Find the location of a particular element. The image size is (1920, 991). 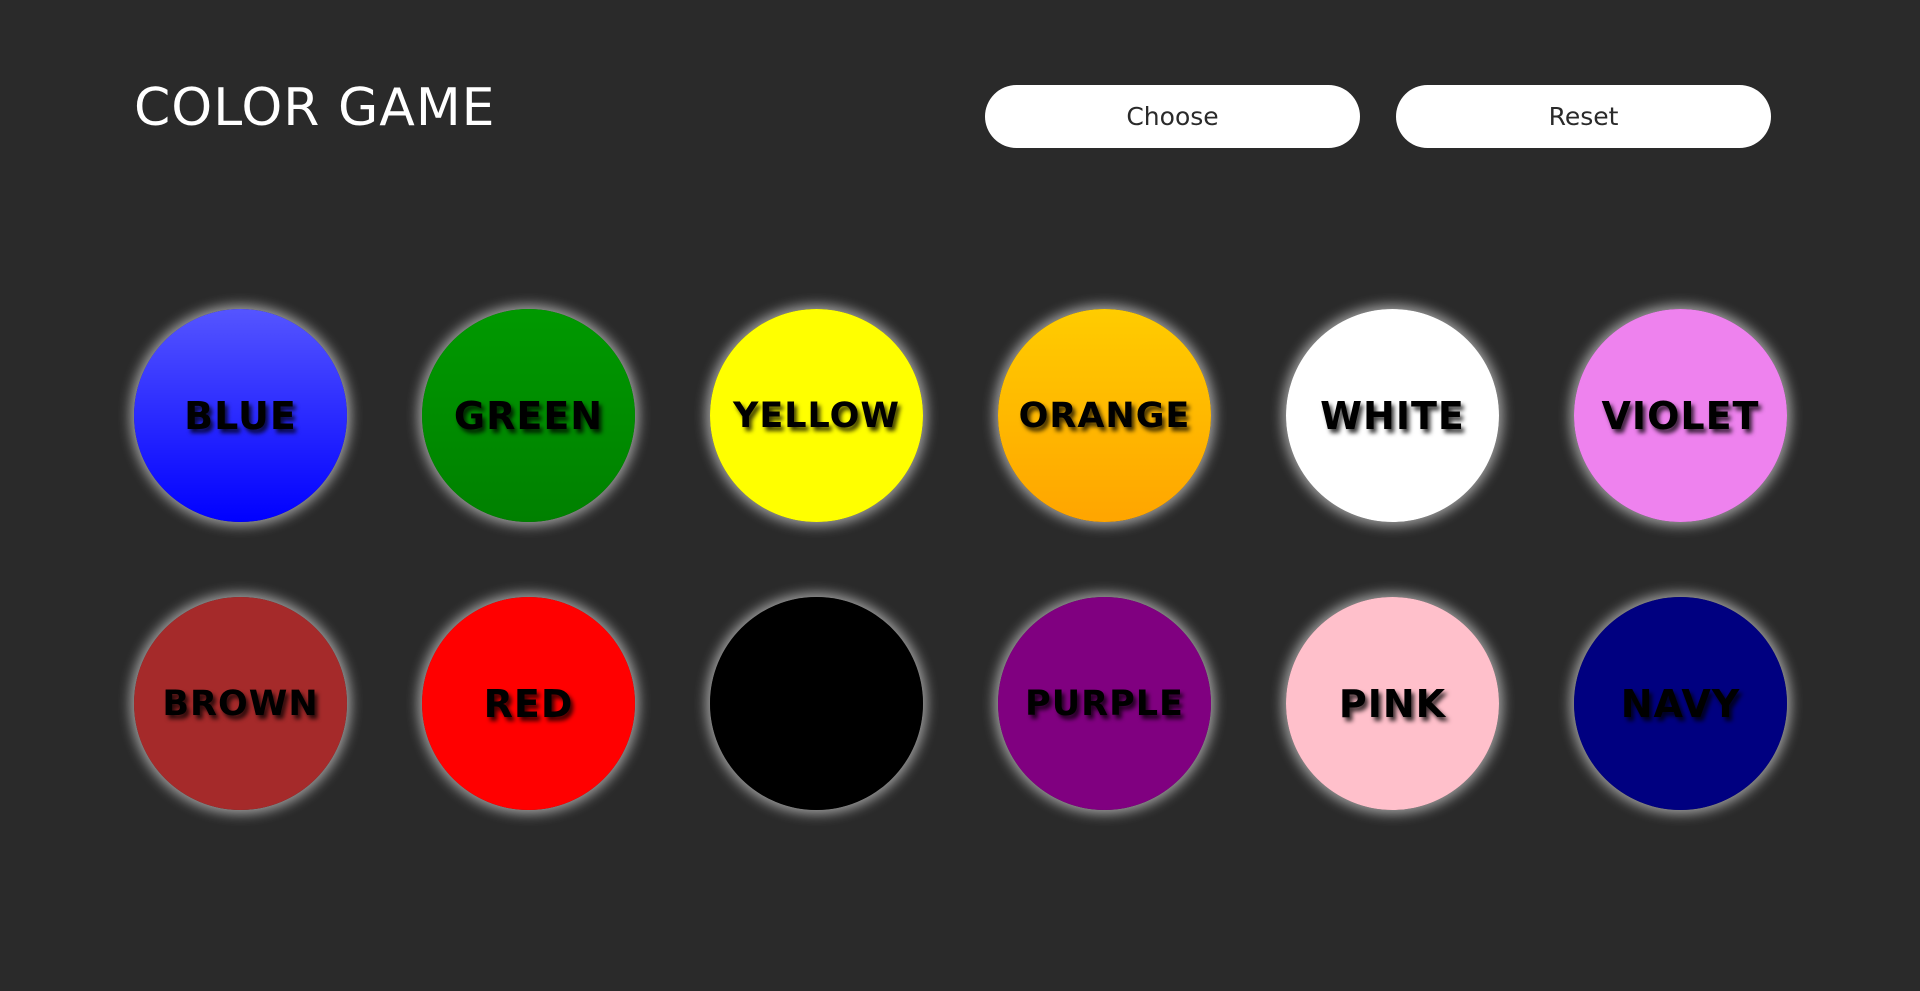

color-circle-orange: ORANGE is located at coordinates (1104, 415).